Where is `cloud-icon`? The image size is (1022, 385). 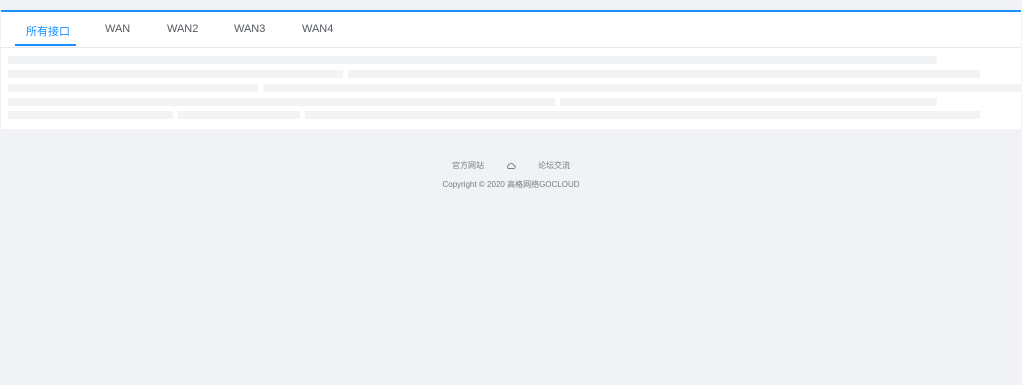
cloud-icon is located at coordinates (511, 166).